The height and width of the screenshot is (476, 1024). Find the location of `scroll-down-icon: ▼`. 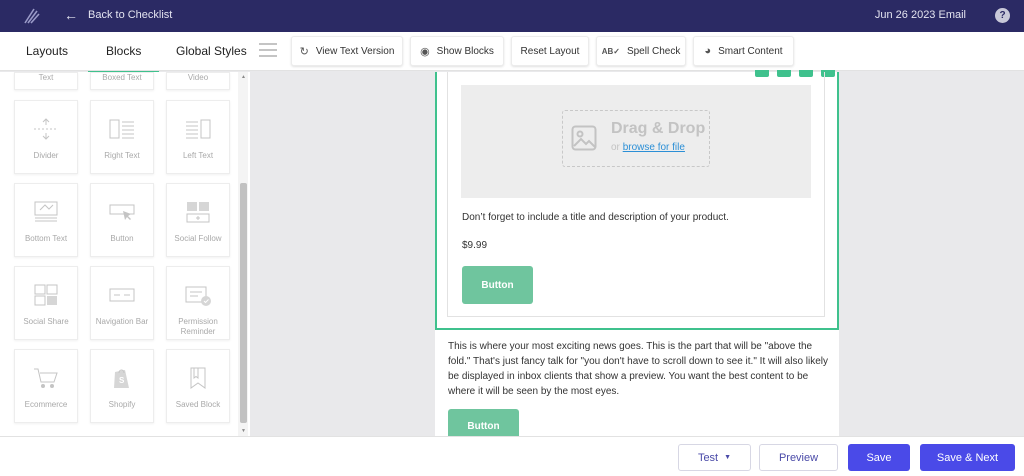

scroll-down-icon: ▼ is located at coordinates (243, 431).